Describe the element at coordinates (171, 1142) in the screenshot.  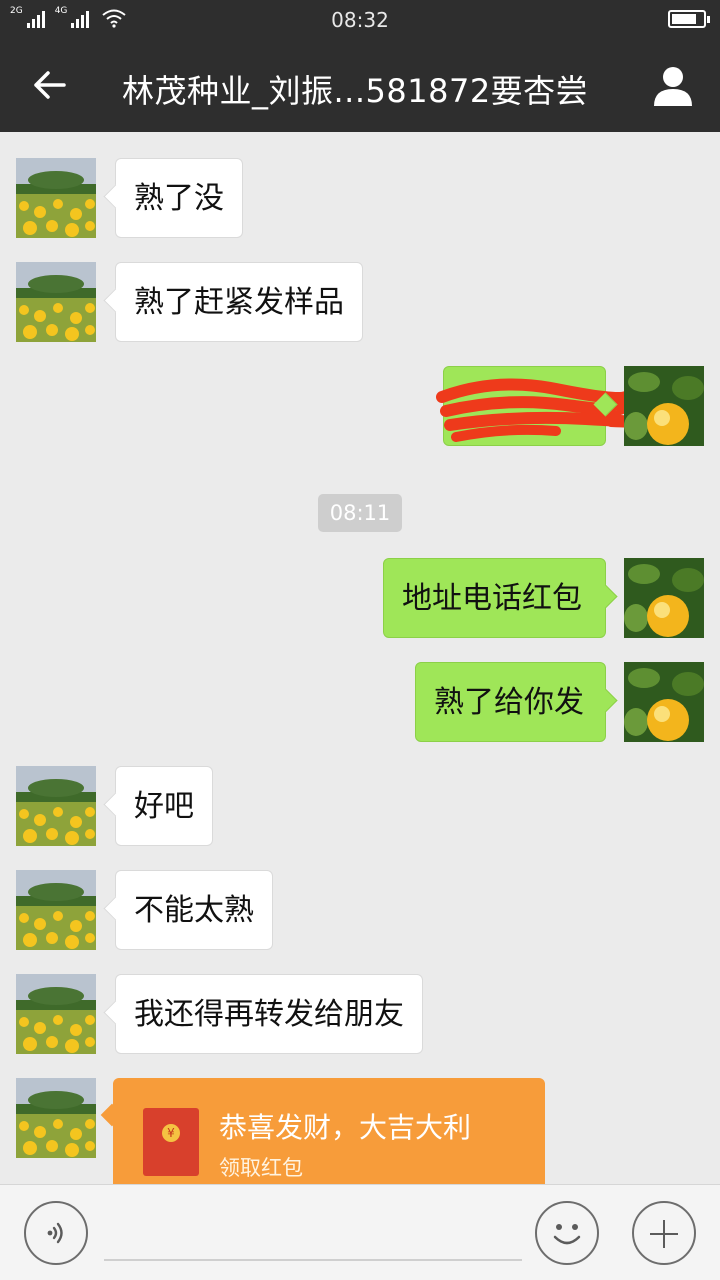
I see `red-envelope-icon: ¥` at that location.